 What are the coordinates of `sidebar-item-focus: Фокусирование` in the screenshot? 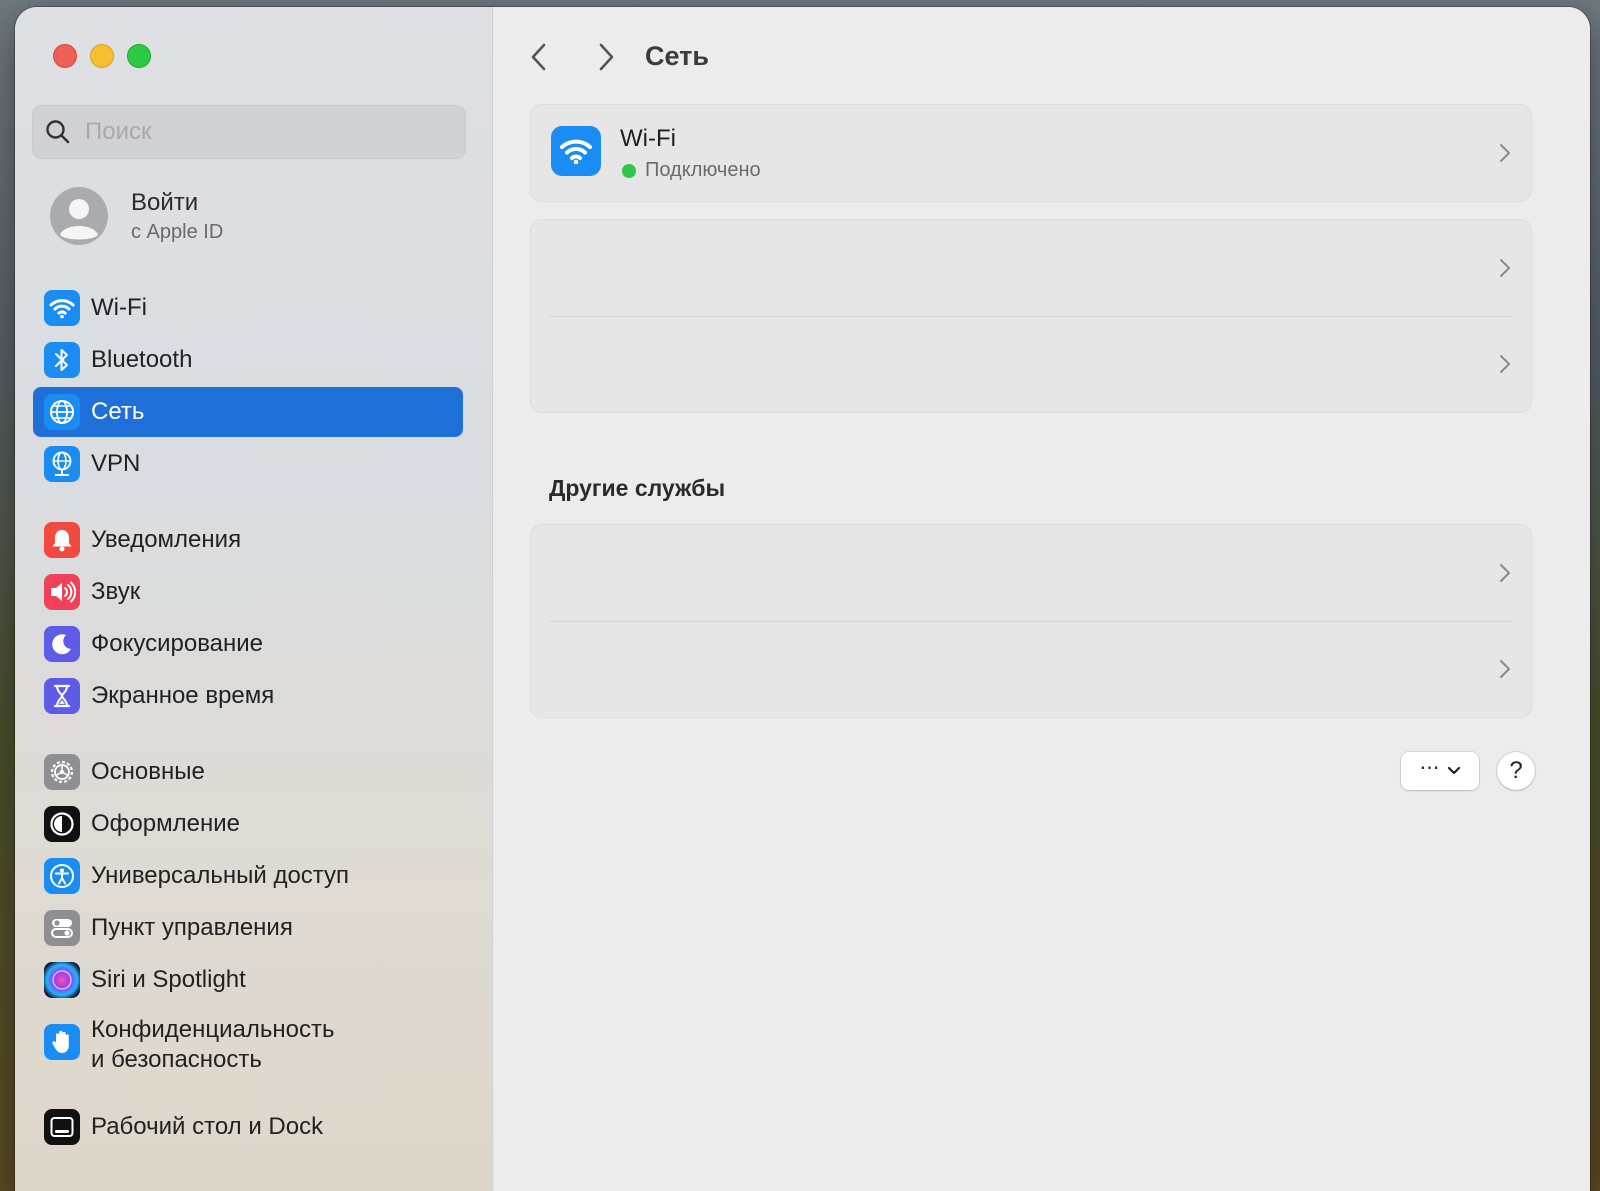 It's located at (248, 644).